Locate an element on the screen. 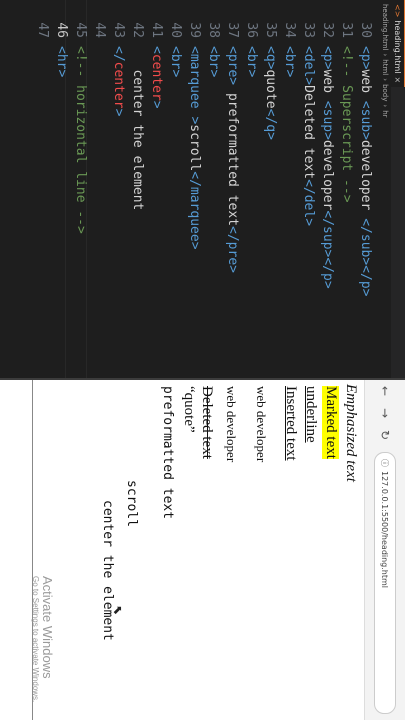 The width and height of the screenshot is (405, 720). code-line-46: <hr> is located at coordinates (61, 62).